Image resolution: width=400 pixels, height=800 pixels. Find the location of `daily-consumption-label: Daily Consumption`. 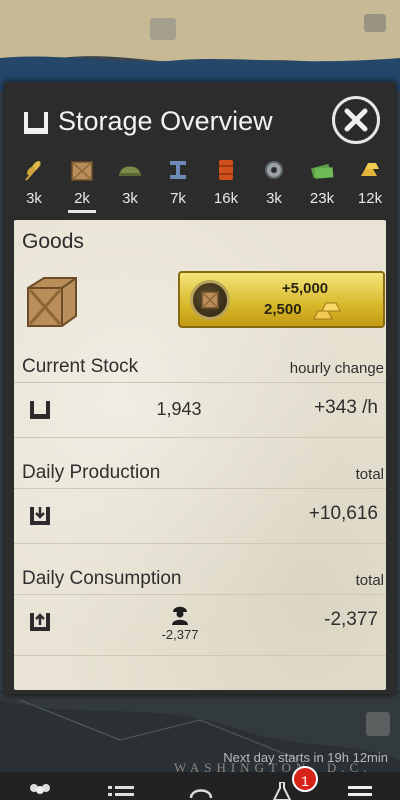

daily-consumption-label: Daily Consumption is located at coordinates (102, 578).